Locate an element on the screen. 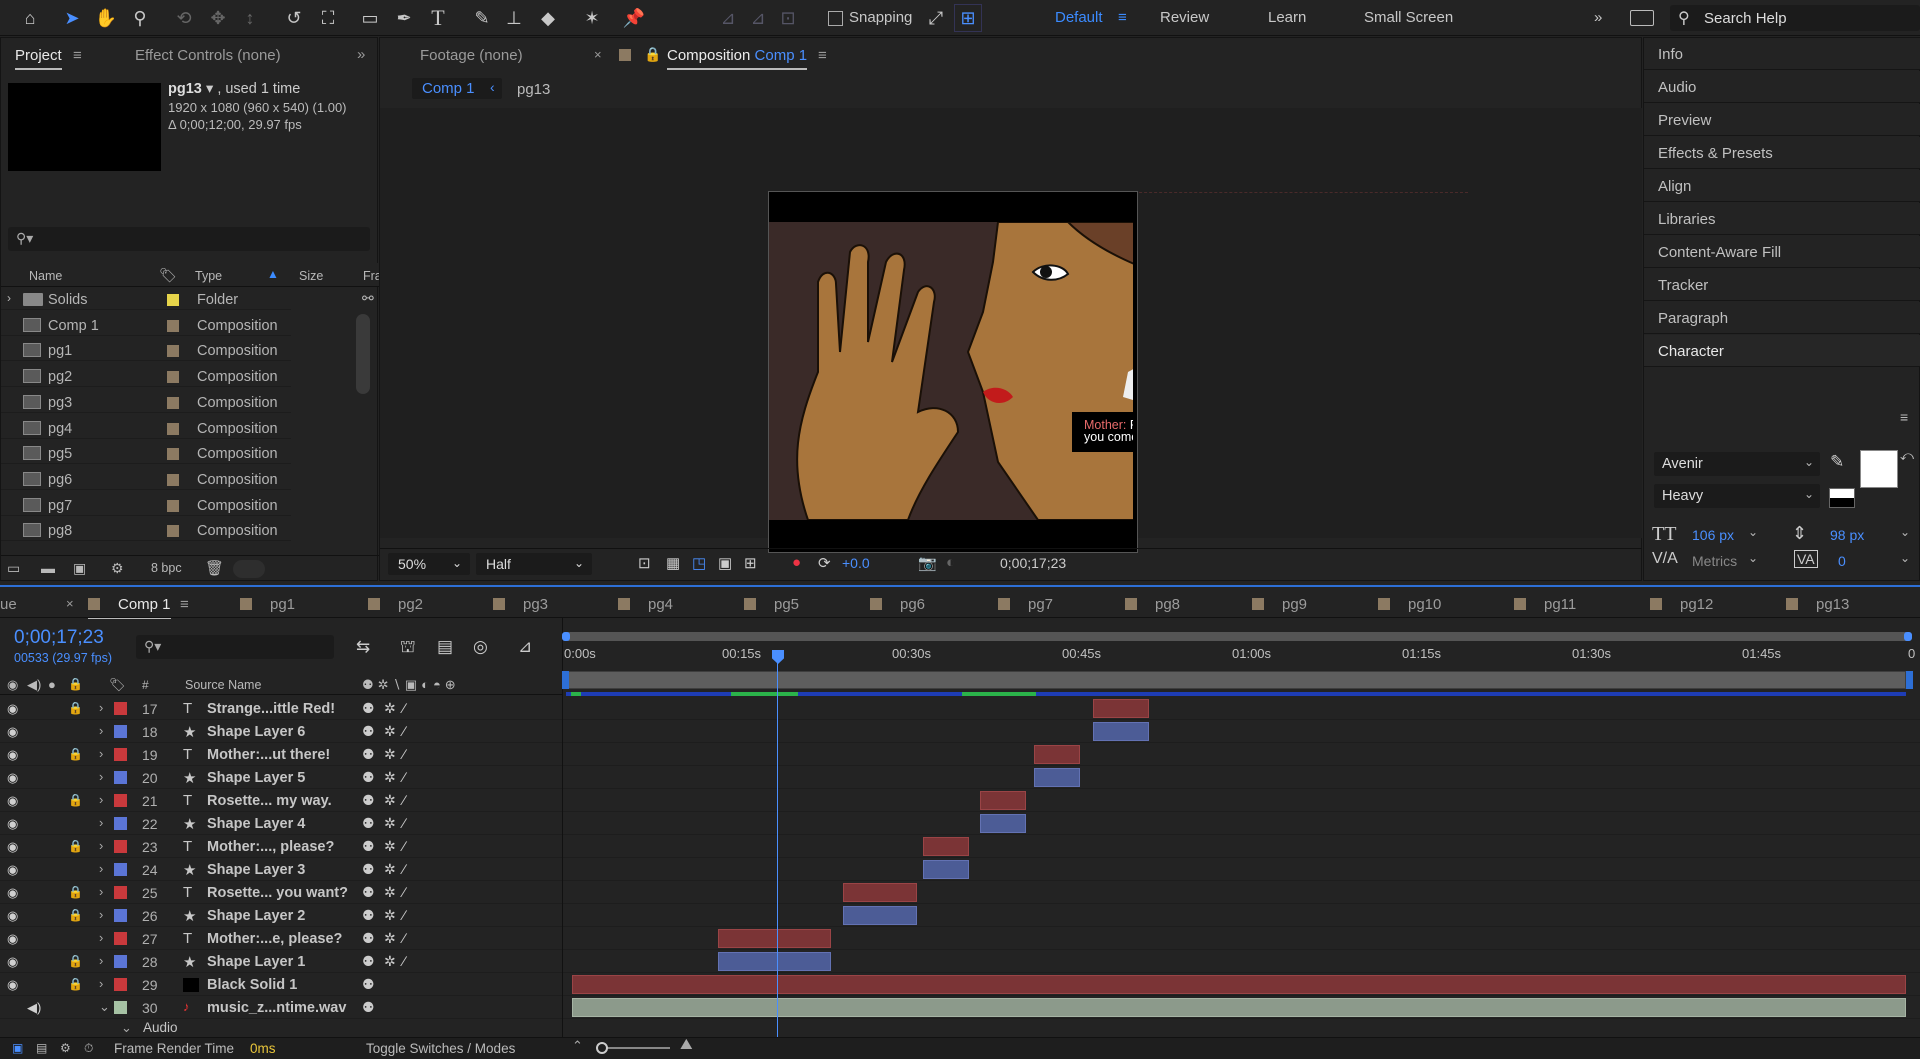 The width and height of the screenshot is (1920, 1059). layer-source-name: Strange...ittle Red! is located at coordinates (271, 709).